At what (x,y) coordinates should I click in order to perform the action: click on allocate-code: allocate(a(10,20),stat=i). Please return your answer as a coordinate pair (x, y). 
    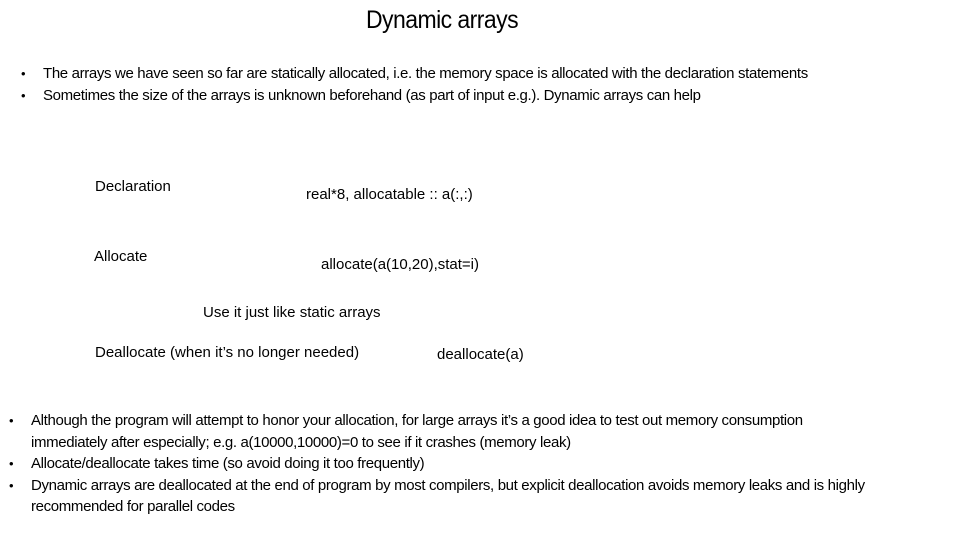
    Looking at the image, I should click on (400, 264).